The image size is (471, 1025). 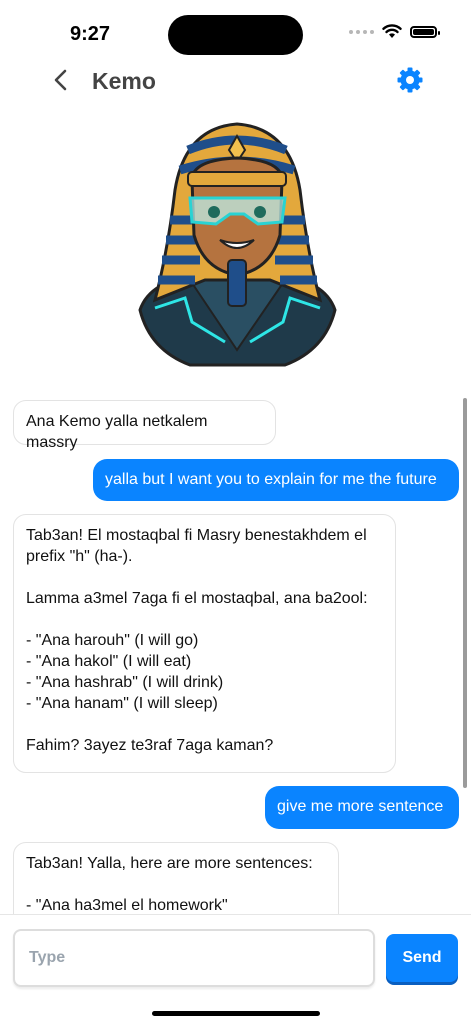 I want to click on gear-icon, so click(x=410, y=80).